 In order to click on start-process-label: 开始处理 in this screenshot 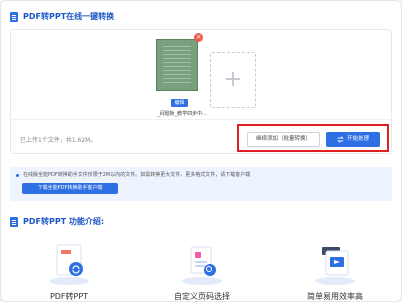, I will do `click(357, 139)`.